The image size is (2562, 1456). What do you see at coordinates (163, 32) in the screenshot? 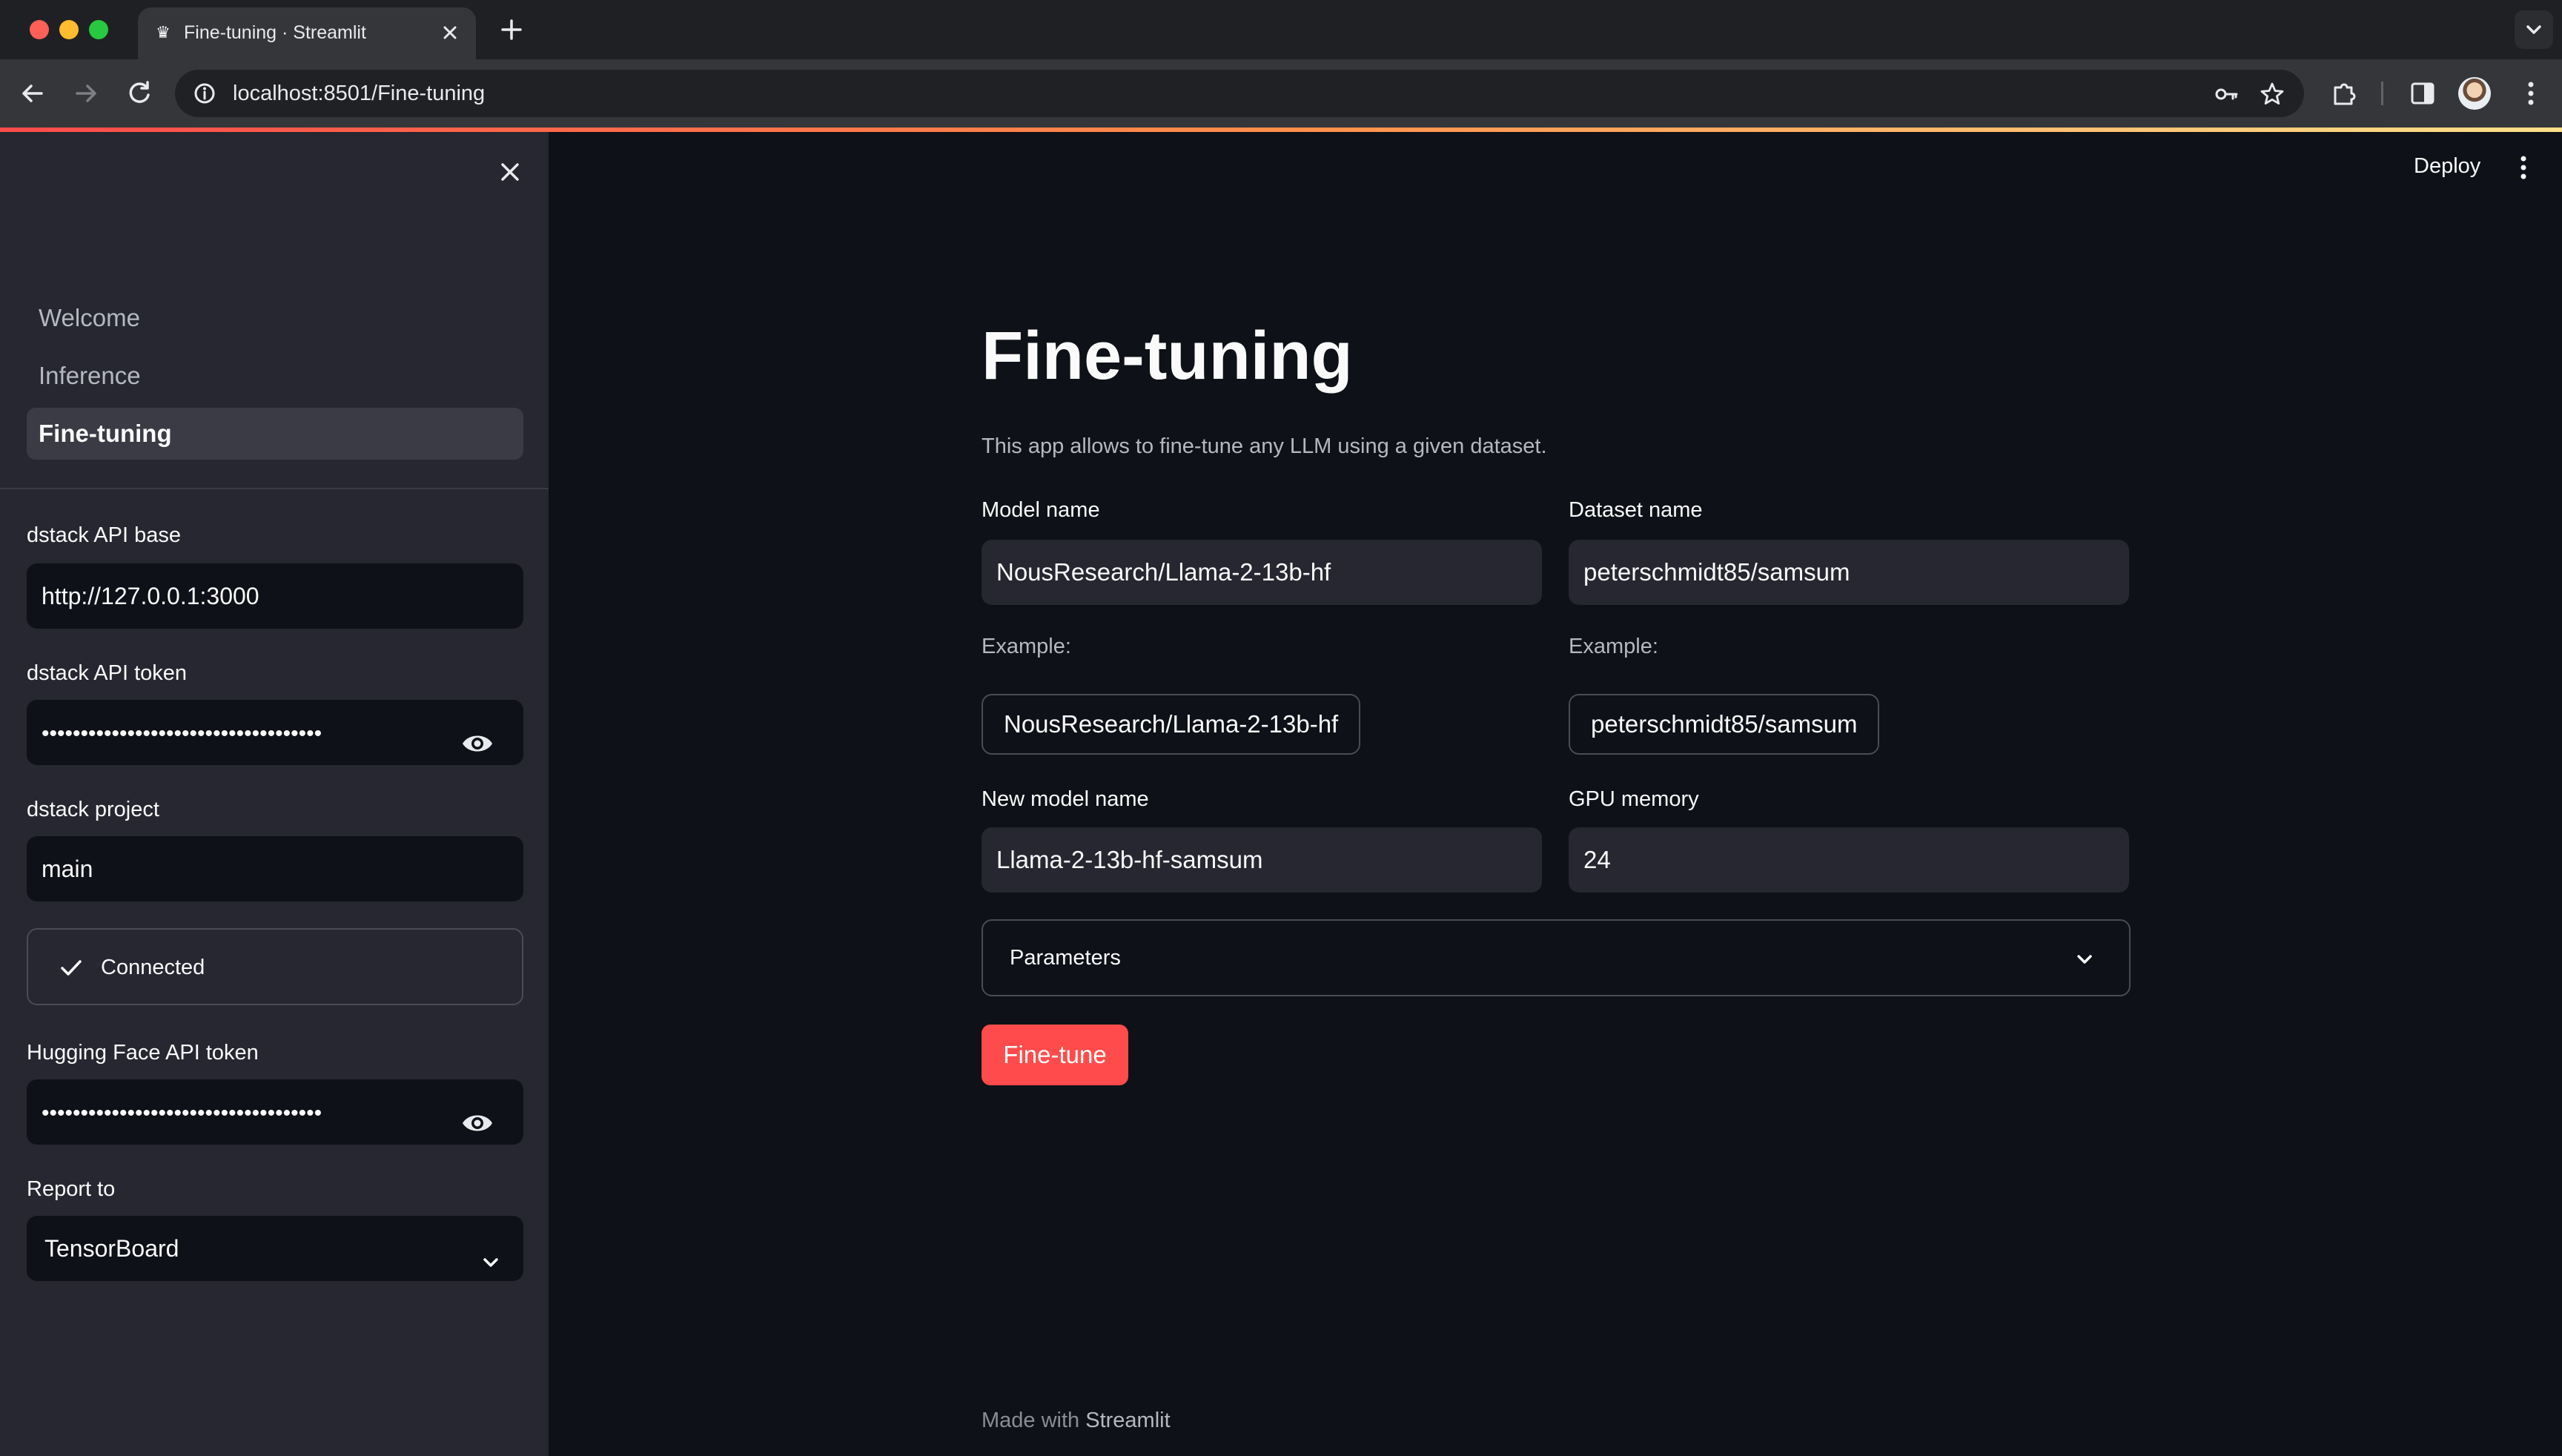
I see `streamlit-crown-icon: ♛` at bounding box center [163, 32].